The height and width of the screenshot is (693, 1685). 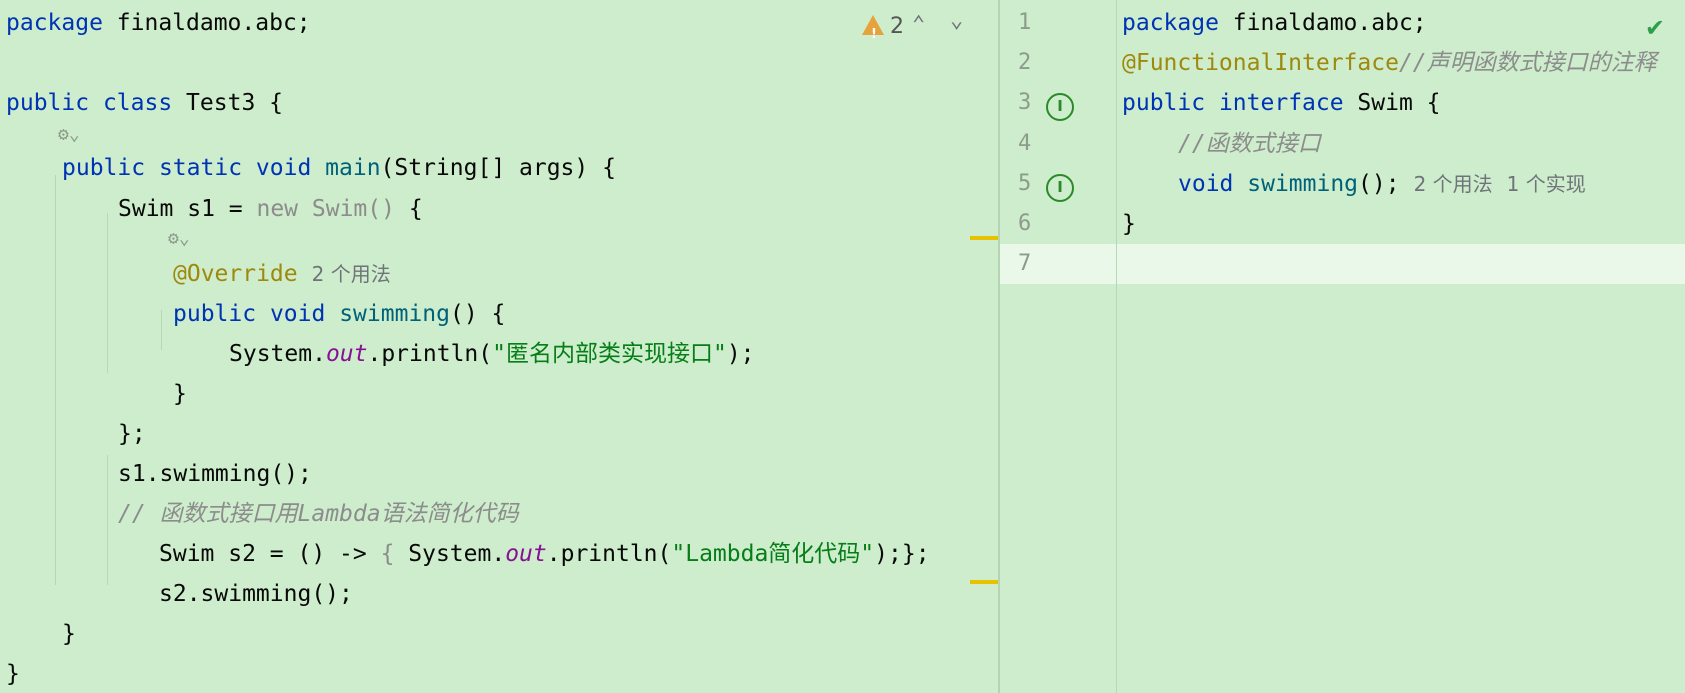 I want to click on chevron-down-icon: ⌄, so click(x=956, y=20).